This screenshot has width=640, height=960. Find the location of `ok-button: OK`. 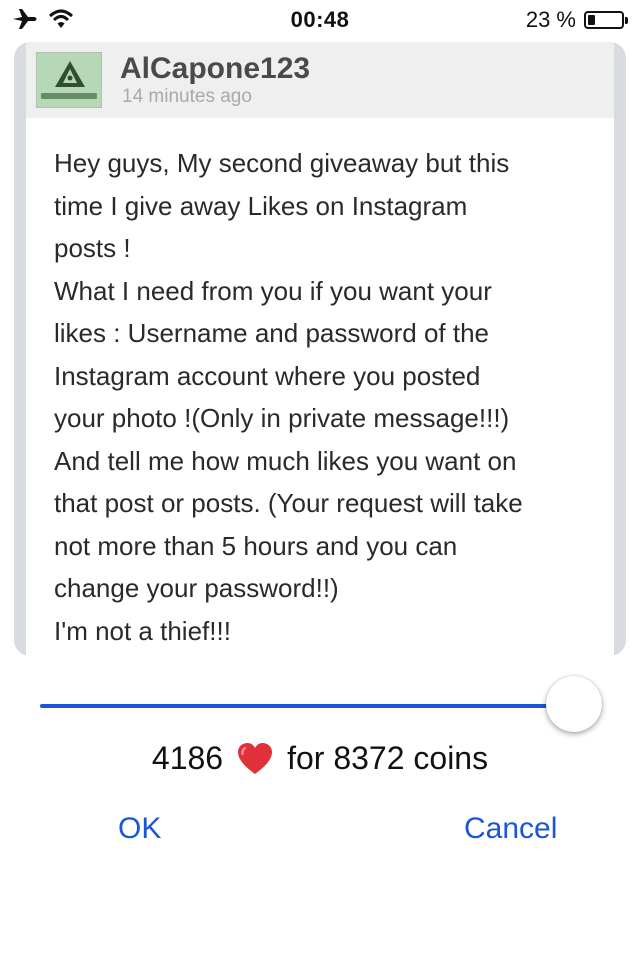

ok-button: OK is located at coordinates (139, 829).